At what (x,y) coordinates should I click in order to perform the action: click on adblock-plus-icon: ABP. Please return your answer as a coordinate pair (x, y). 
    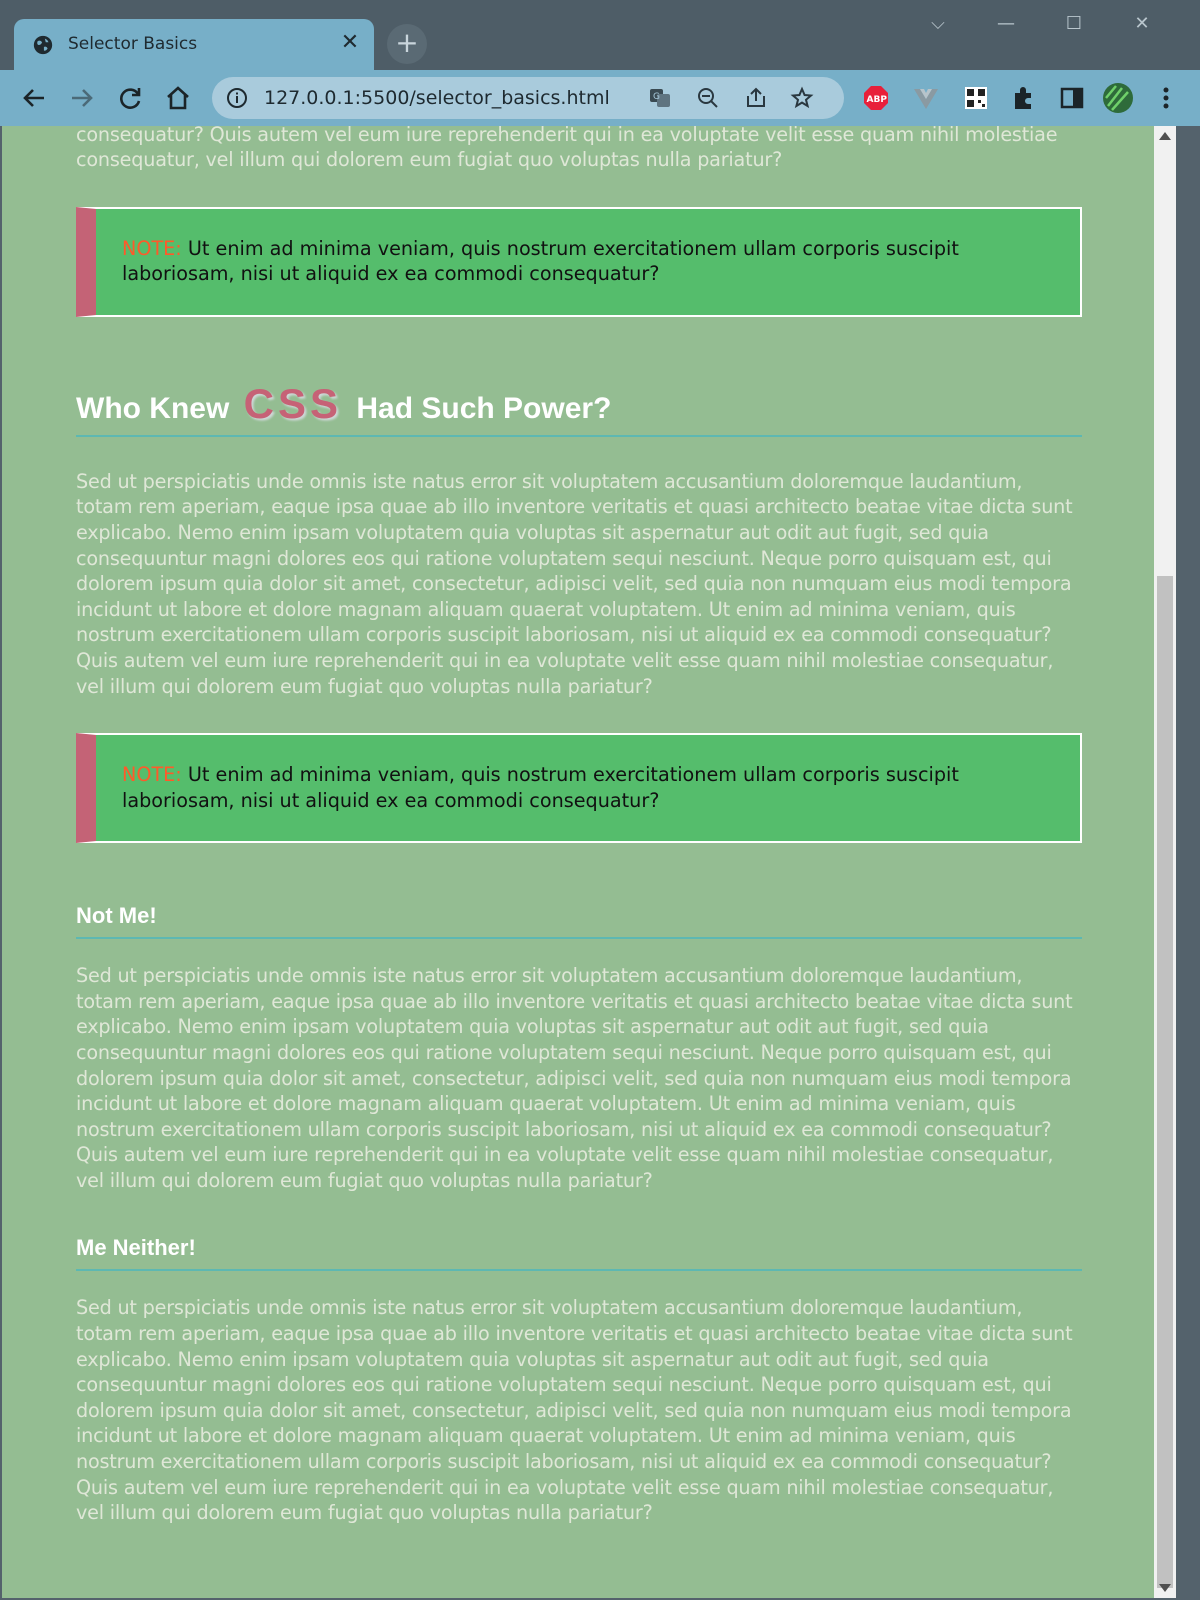
    Looking at the image, I should click on (876, 98).